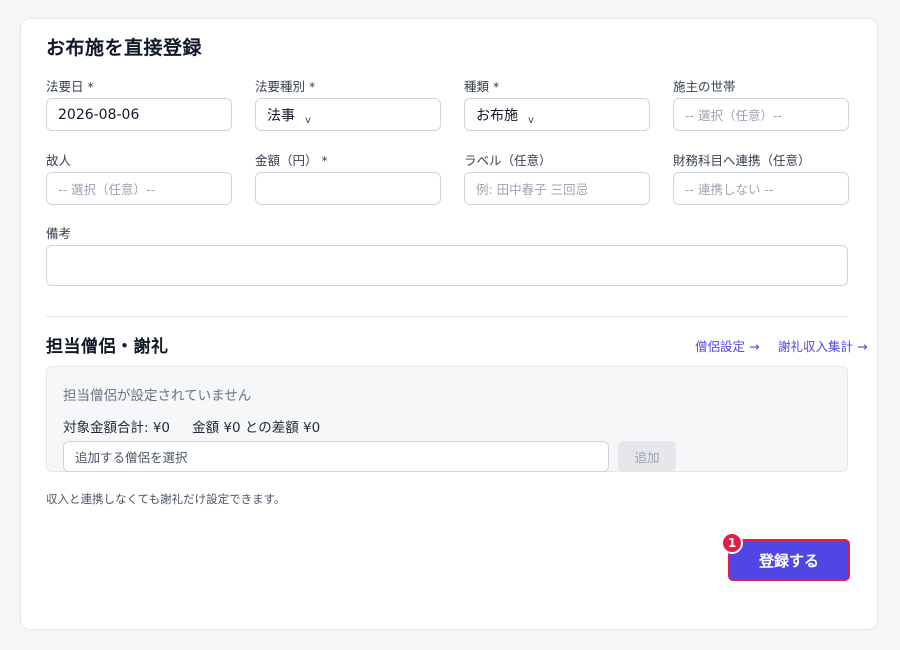  I want to click on remarks-textarea, so click(447, 265).